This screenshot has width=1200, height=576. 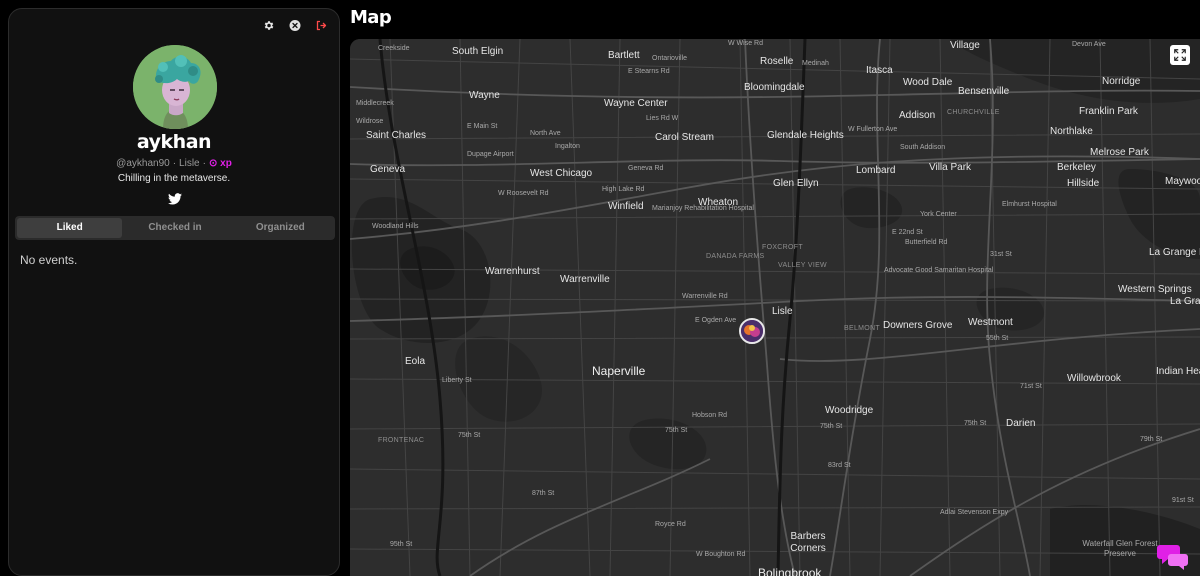 What do you see at coordinates (1031, 386) in the screenshot?
I see `map-label: 71st St` at bounding box center [1031, 386].